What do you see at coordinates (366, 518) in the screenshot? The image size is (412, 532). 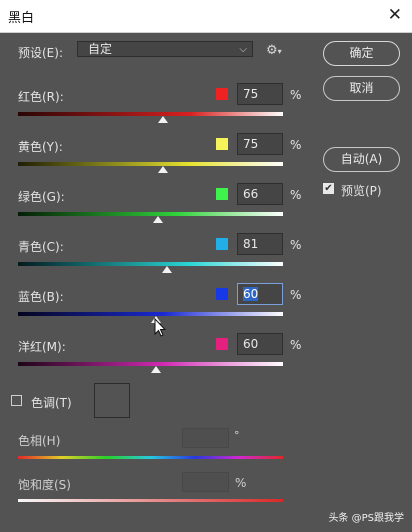 I see `watermark-text: 头条 @PS跟我学` at bounding box center [366, 518].